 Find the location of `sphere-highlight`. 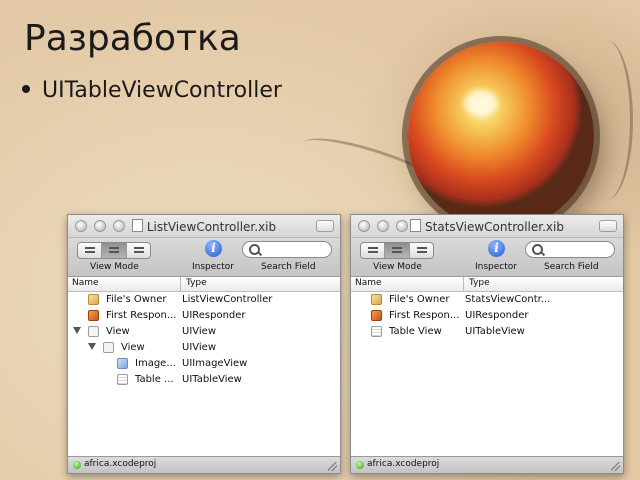

sphere-highlight is located at coordinates (481, 103).